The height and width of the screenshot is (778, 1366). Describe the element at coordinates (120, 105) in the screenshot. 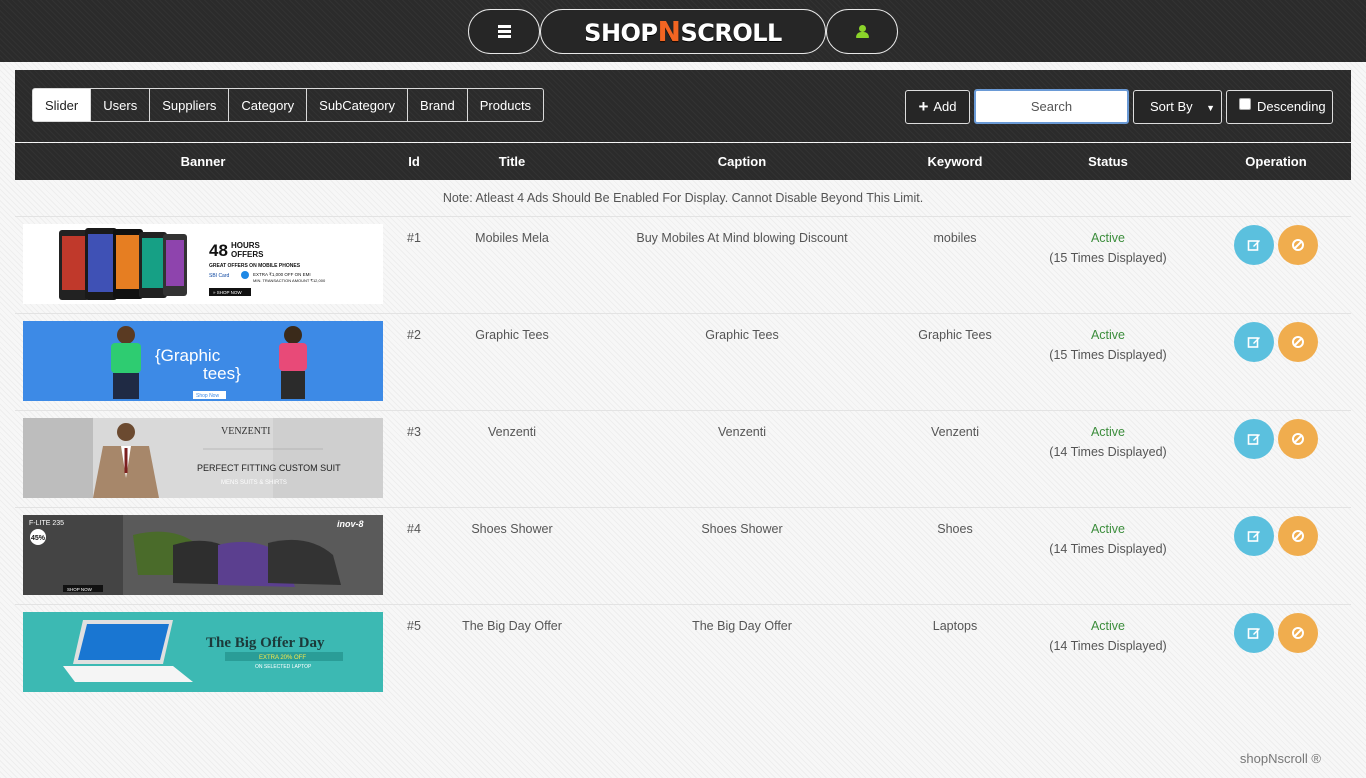

I see `tab-users: Users` at that location.